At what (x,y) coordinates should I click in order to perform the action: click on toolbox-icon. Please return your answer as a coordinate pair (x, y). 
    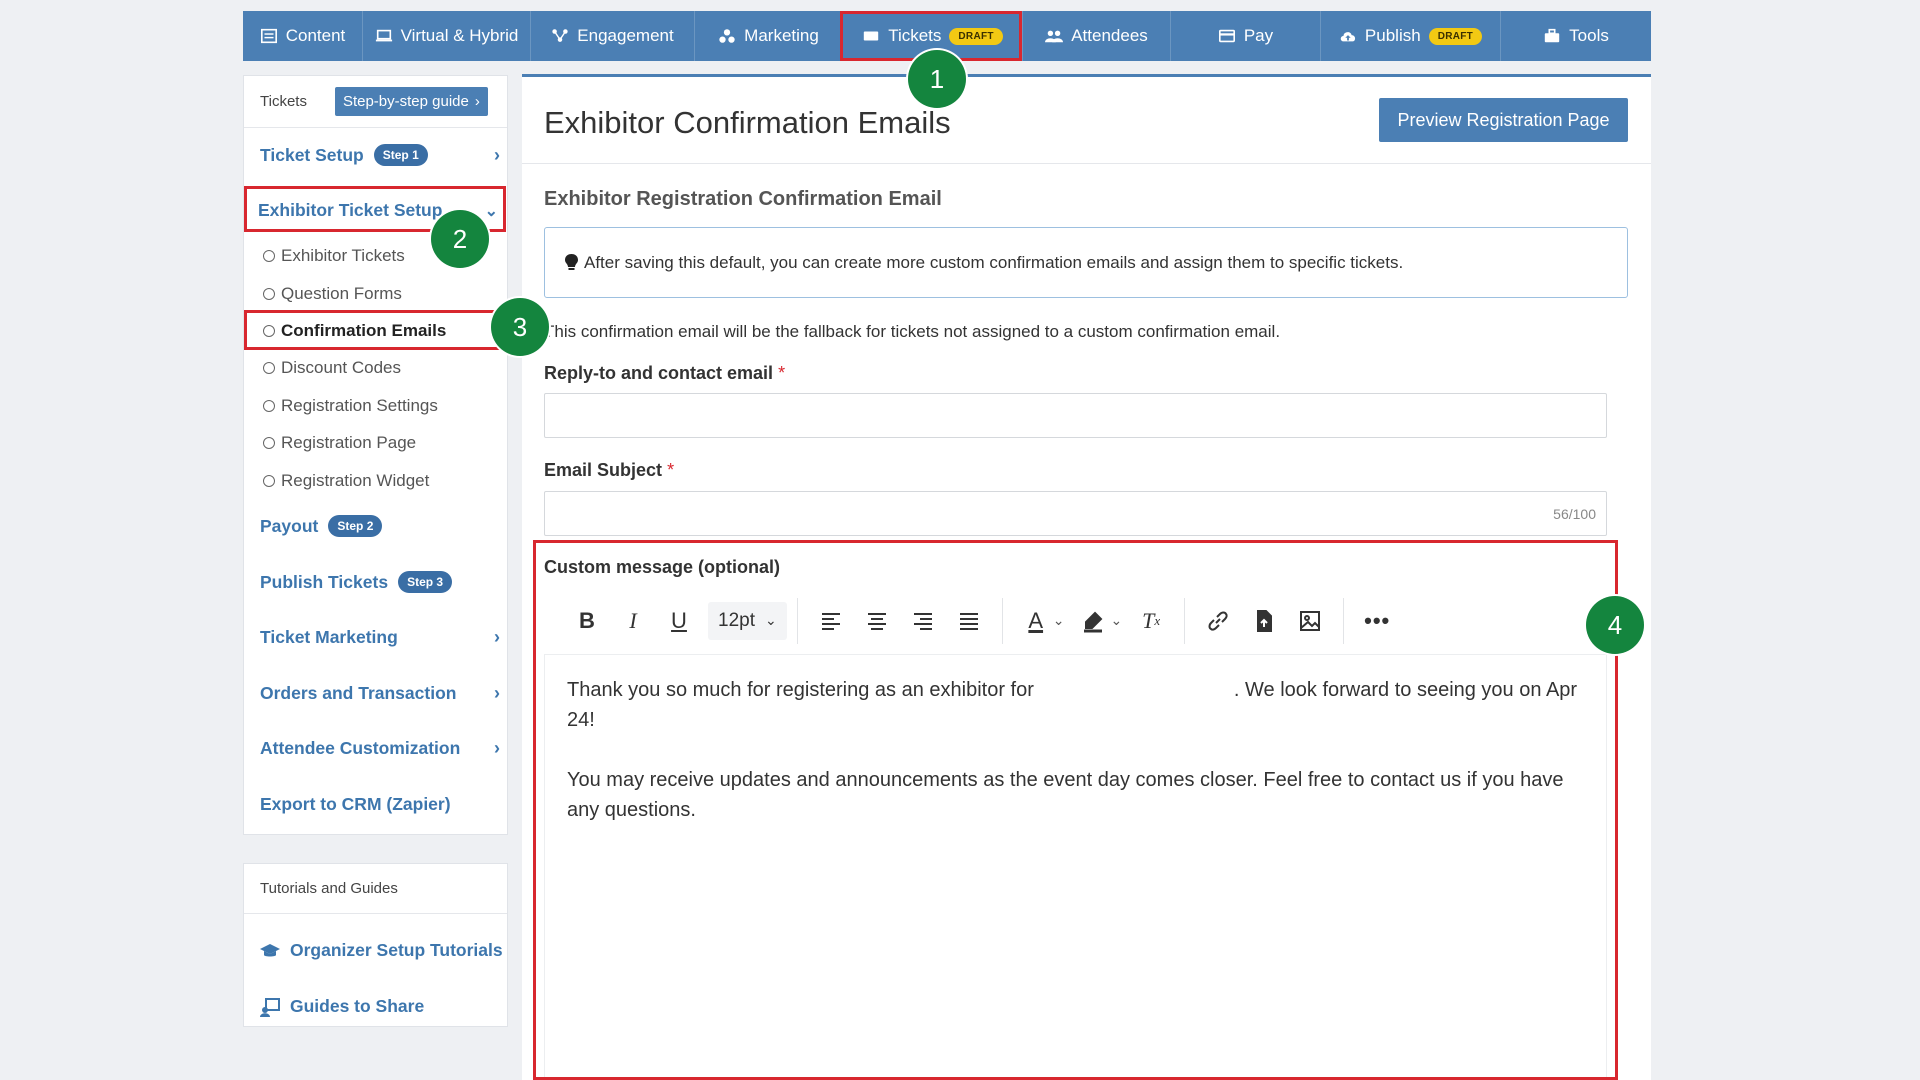
    Looking at the image, I should click on (1552, 35).